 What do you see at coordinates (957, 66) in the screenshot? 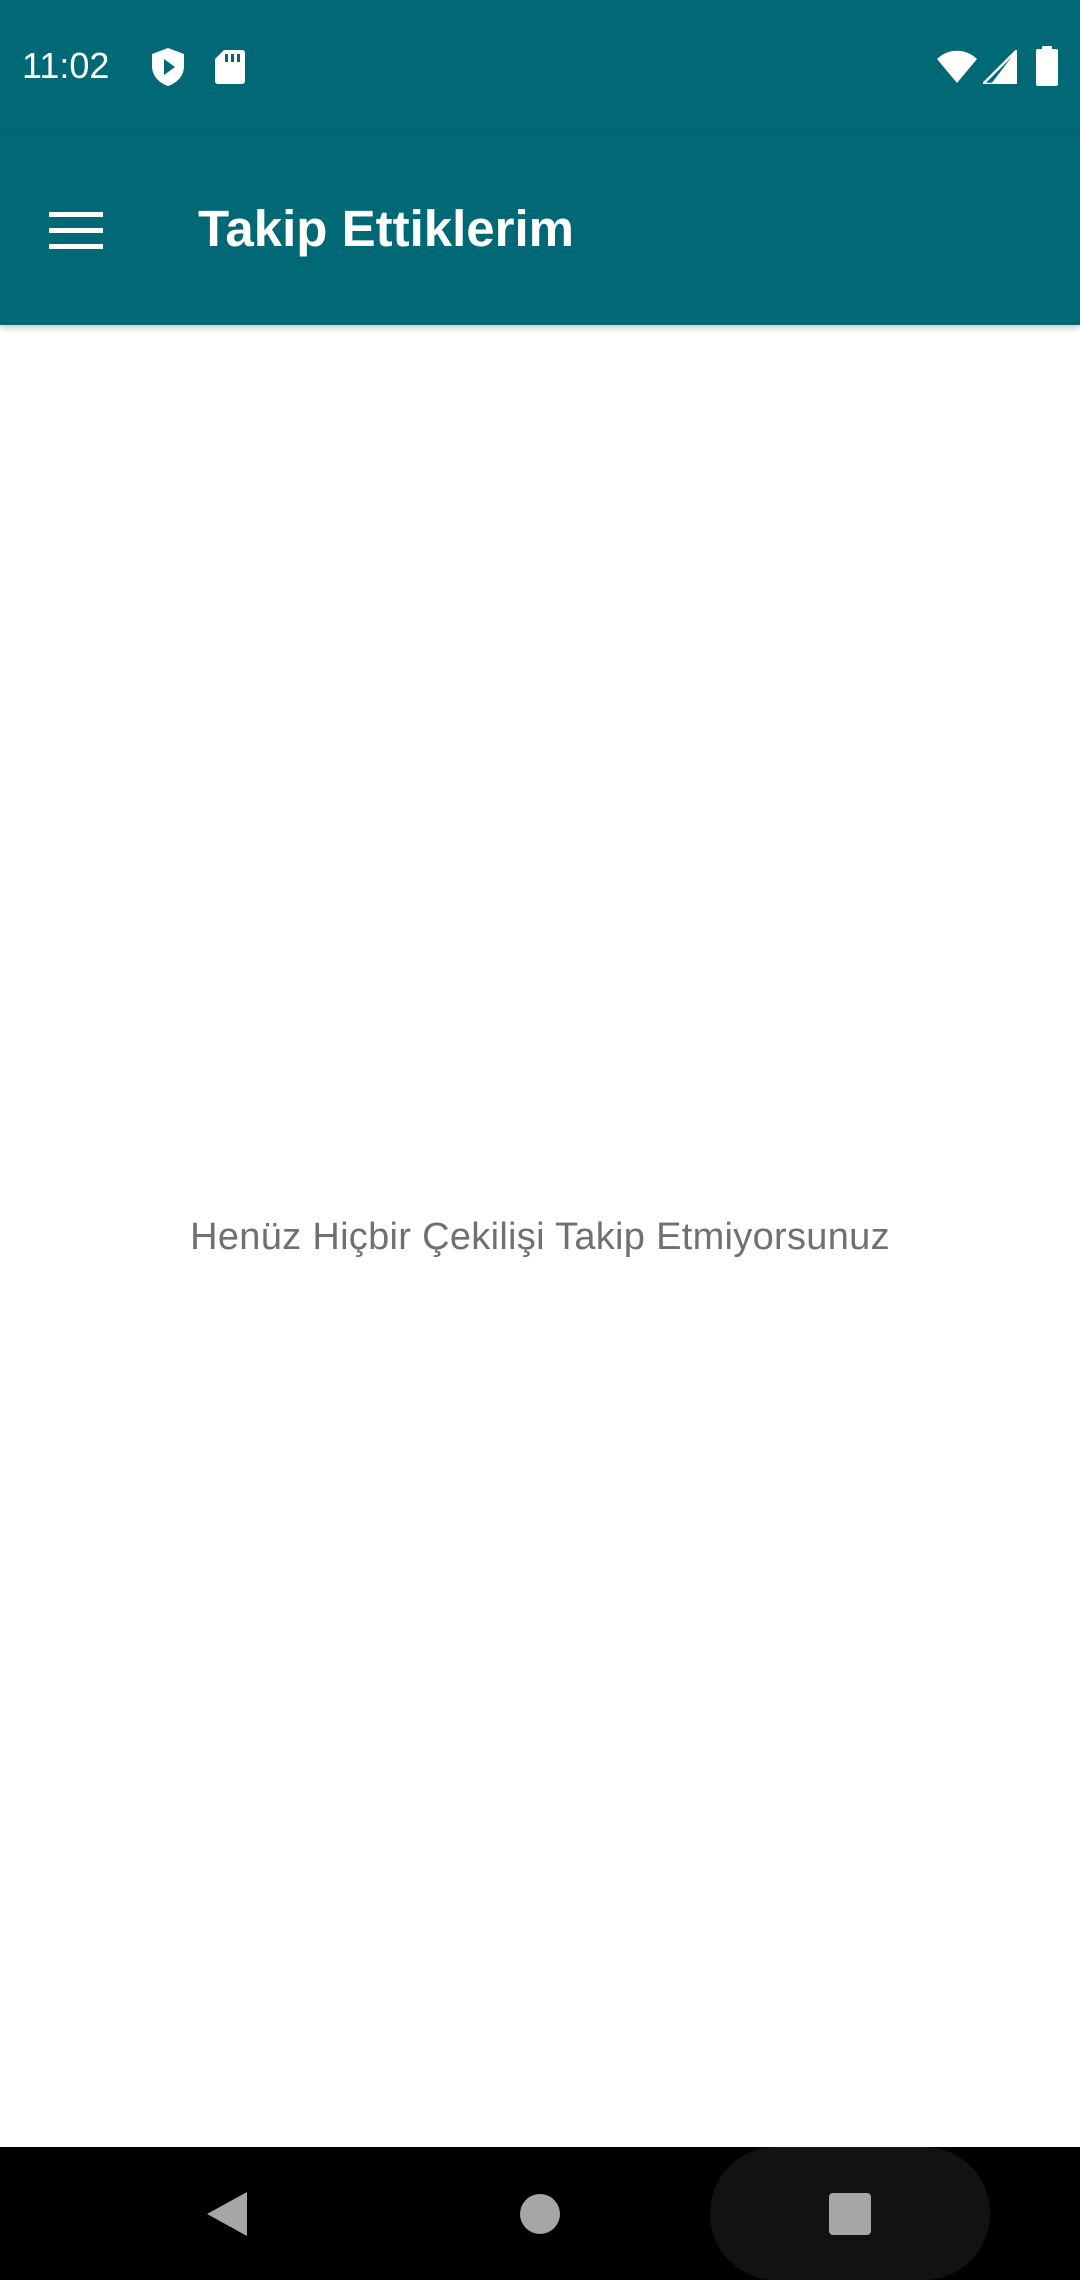
I see `wifi-icon` at bounding box center [957, 66].